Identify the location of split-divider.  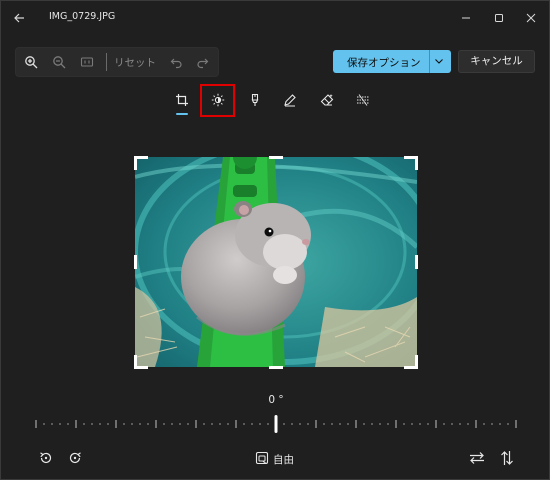
(429, 61).